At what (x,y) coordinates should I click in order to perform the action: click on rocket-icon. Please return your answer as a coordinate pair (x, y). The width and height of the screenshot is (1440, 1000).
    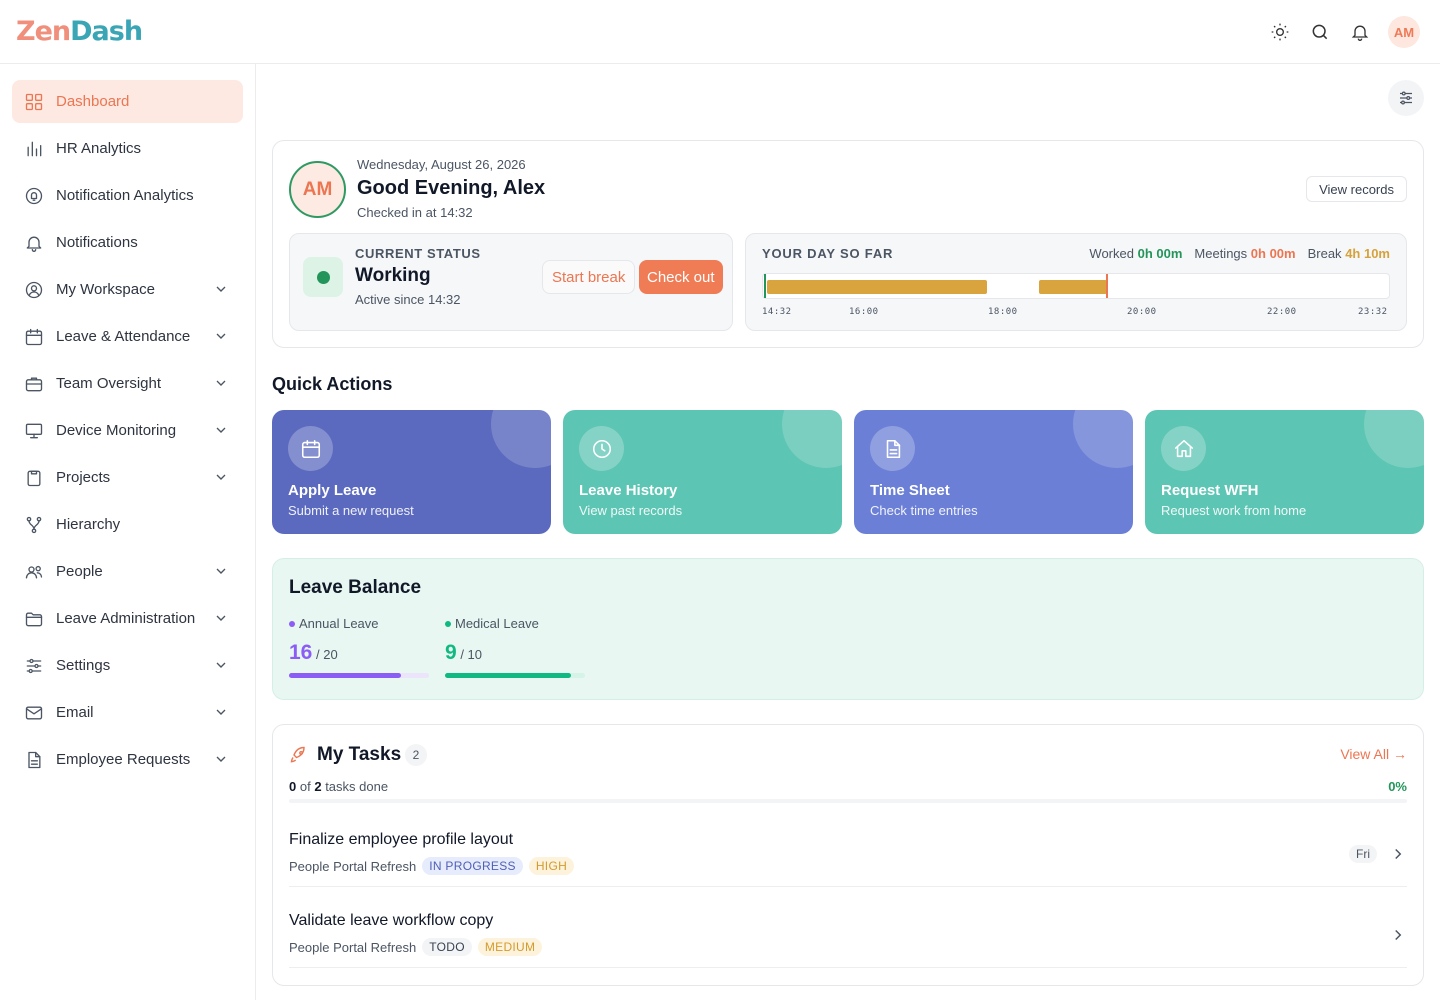
    Looking at the image, I should click on (299, 757).